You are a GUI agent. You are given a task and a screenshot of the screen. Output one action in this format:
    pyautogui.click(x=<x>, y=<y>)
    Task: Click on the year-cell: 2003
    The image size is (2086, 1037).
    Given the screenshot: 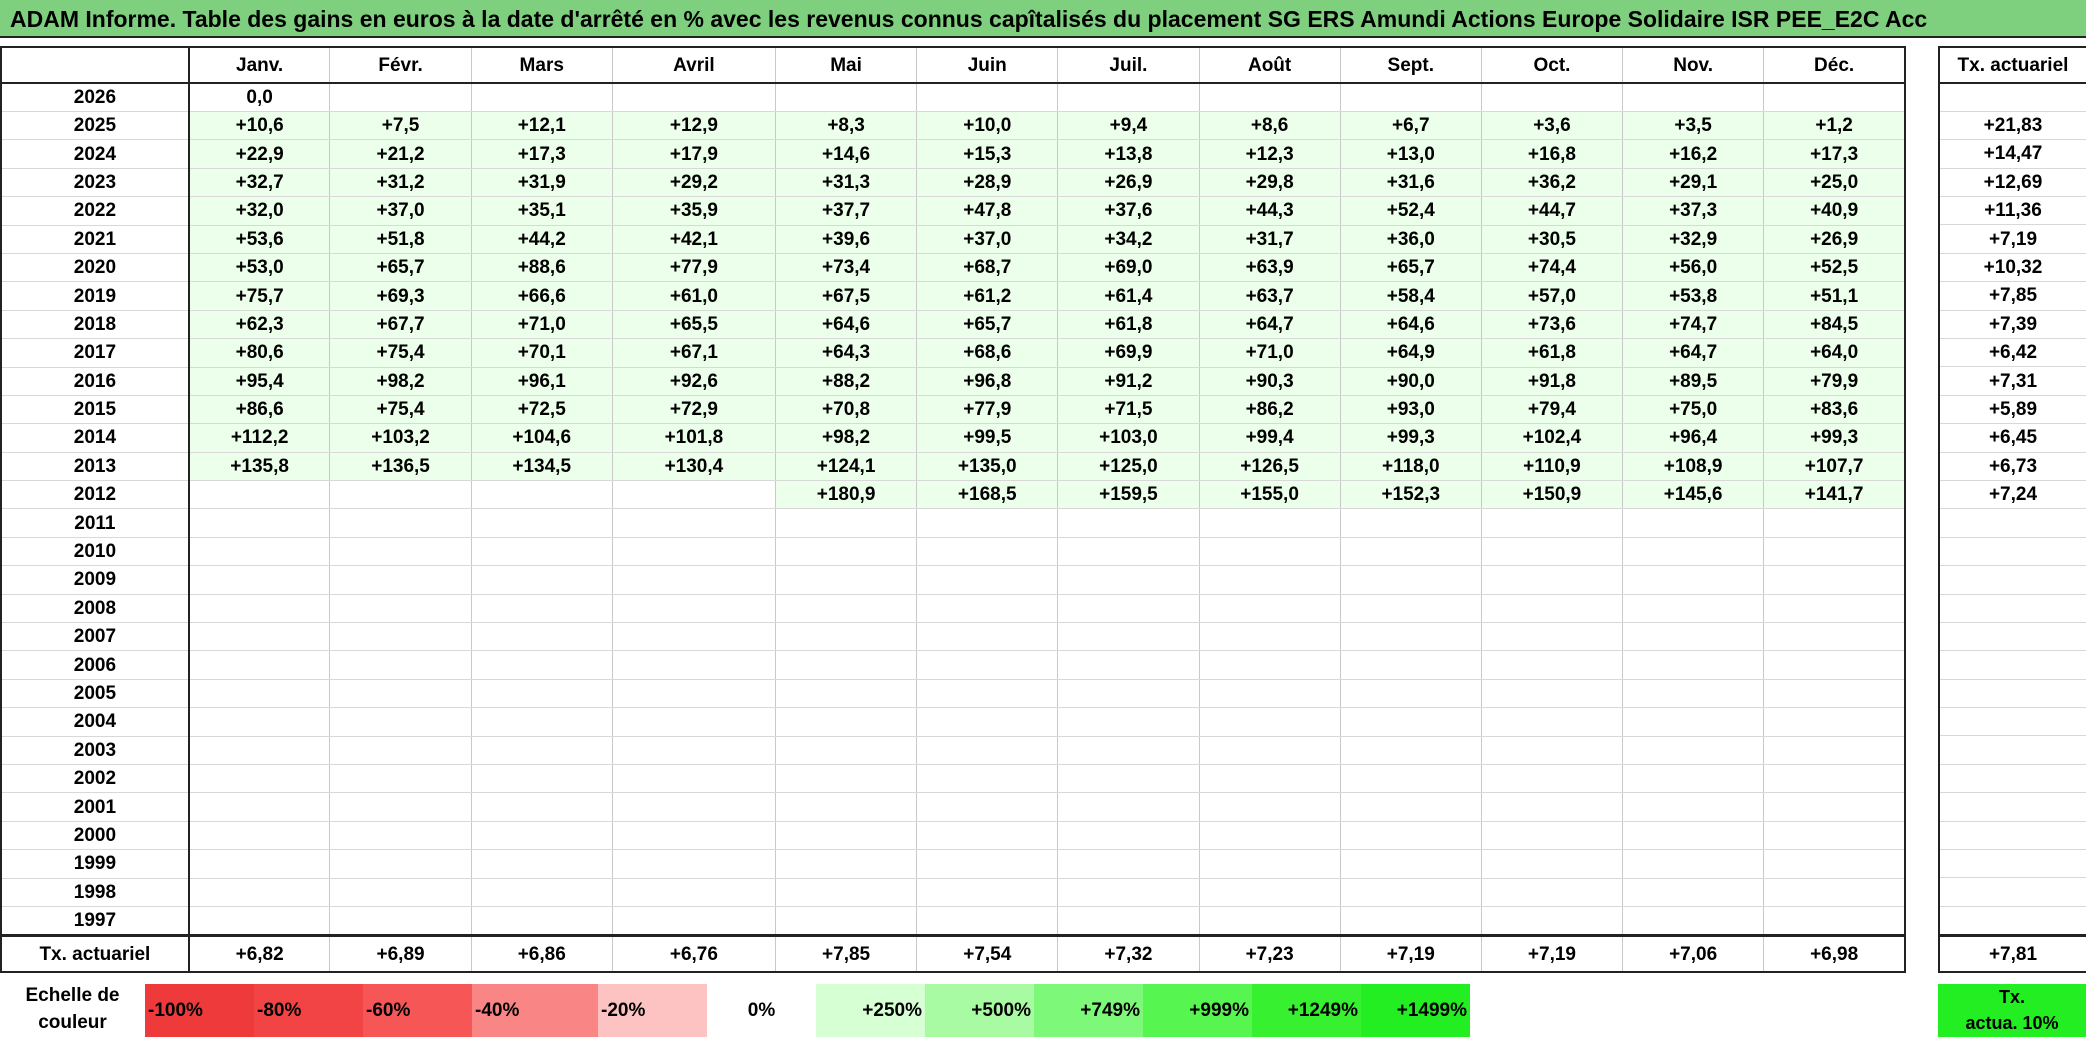 What is the action you would take?
    pyautogui.click(x=95, y=750)
    